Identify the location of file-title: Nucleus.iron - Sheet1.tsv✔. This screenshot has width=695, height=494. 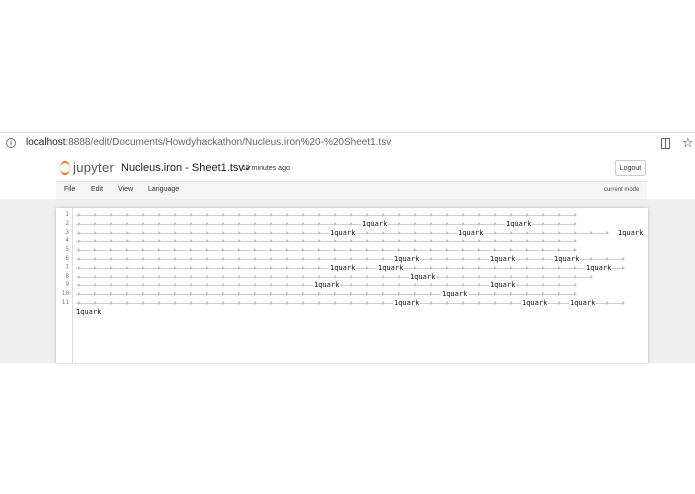
(186, 168).